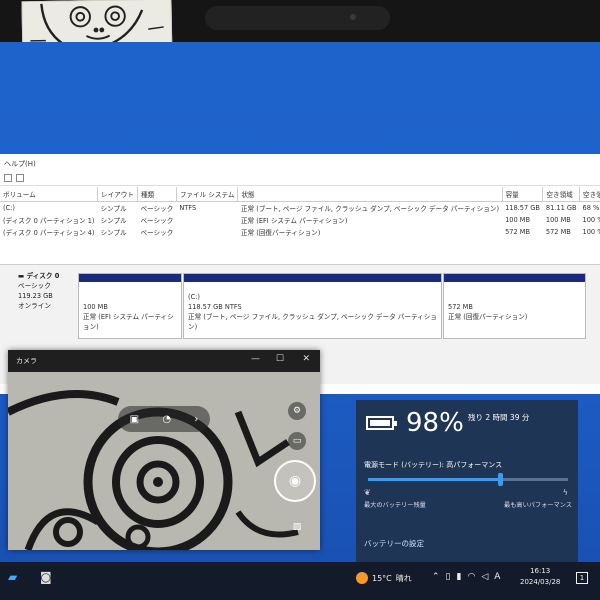  Describe the element at coordinates (49, 233) in the screenshot. I see `cell-volume: (ディスク 0 パーティション 4)` at that location.